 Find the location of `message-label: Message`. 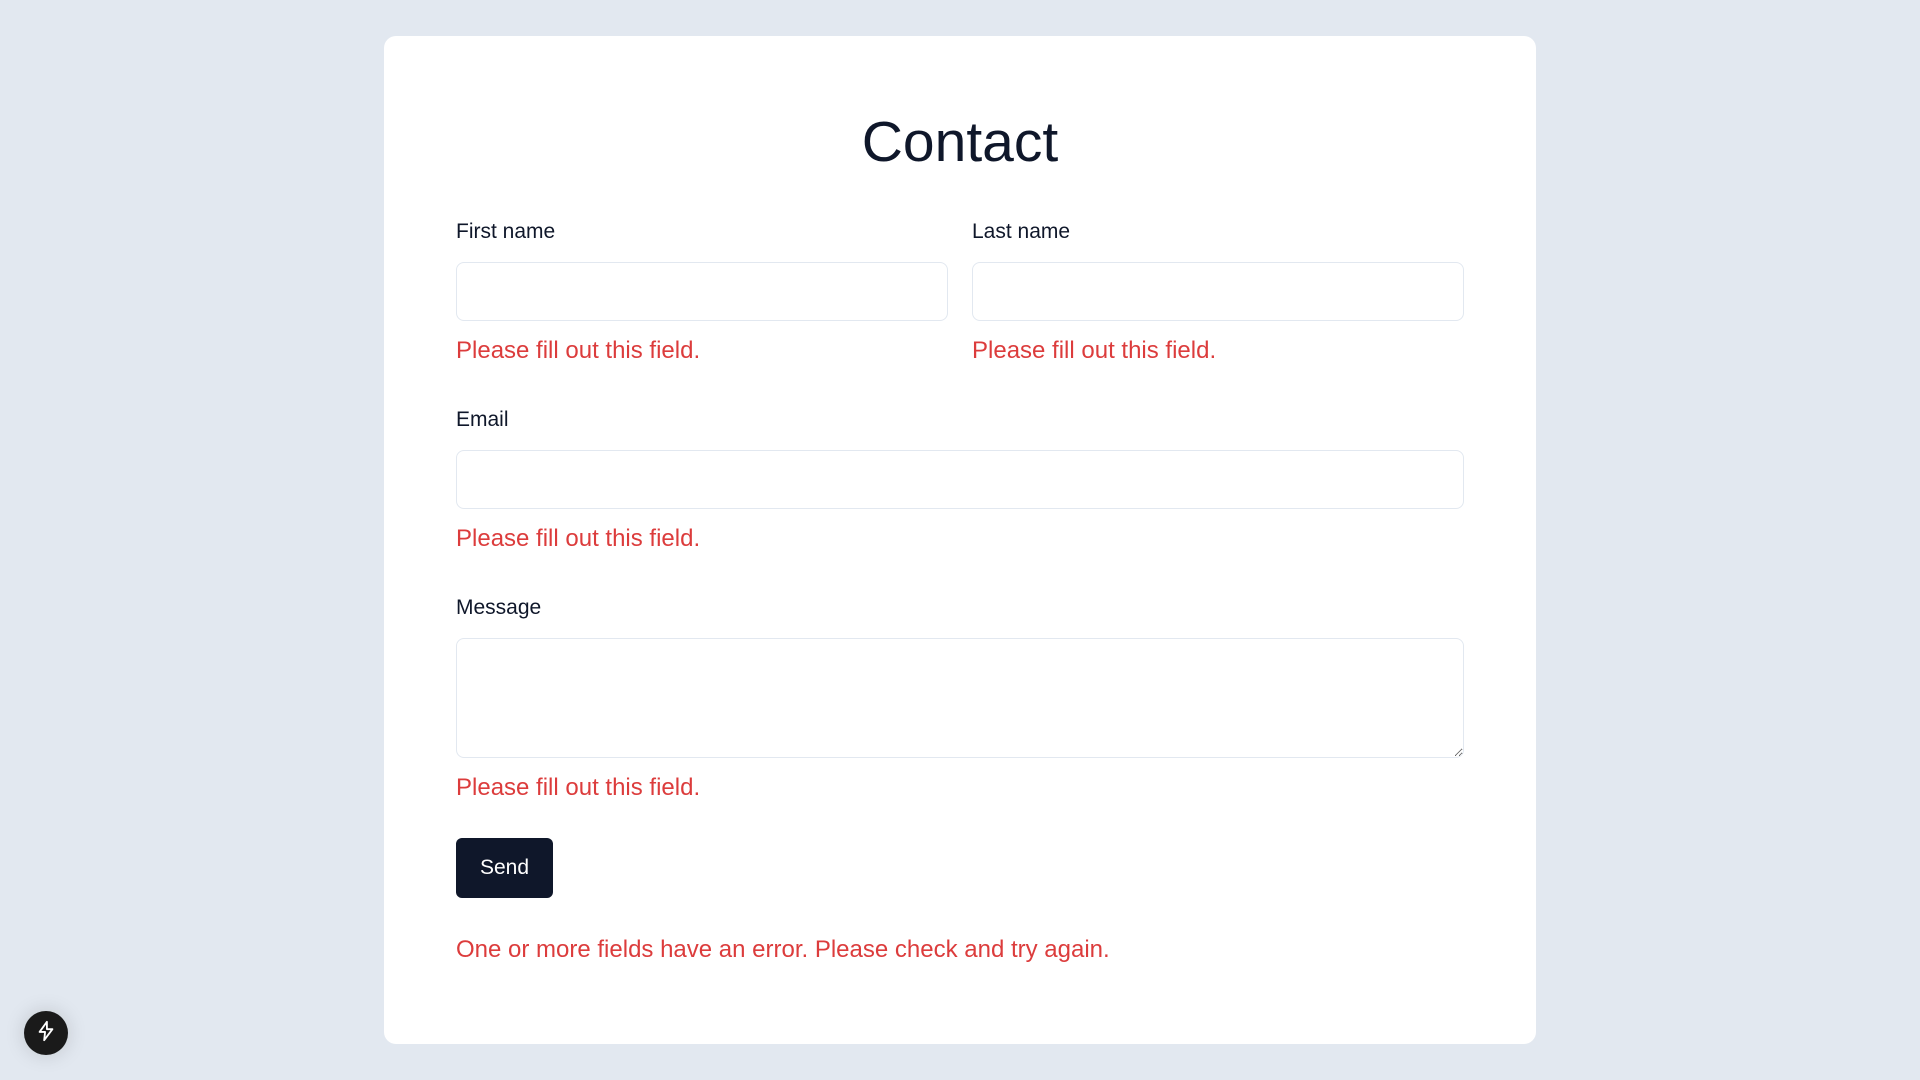

message-label: Message is located at coordinates (499, 607).